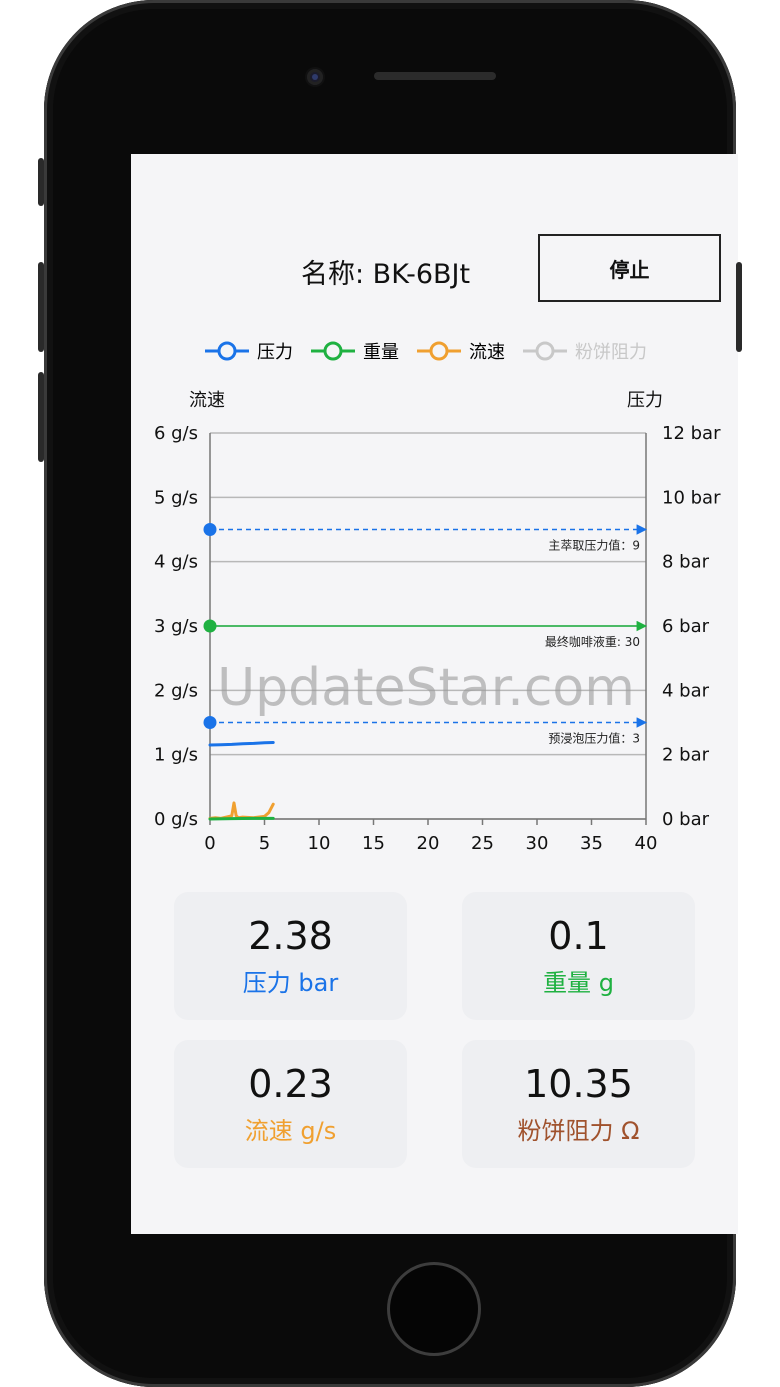  Describe the element at coordinates (386, 274) in the screenshot. I see `device-name-title: 名称: BK-6BJt` at that location.